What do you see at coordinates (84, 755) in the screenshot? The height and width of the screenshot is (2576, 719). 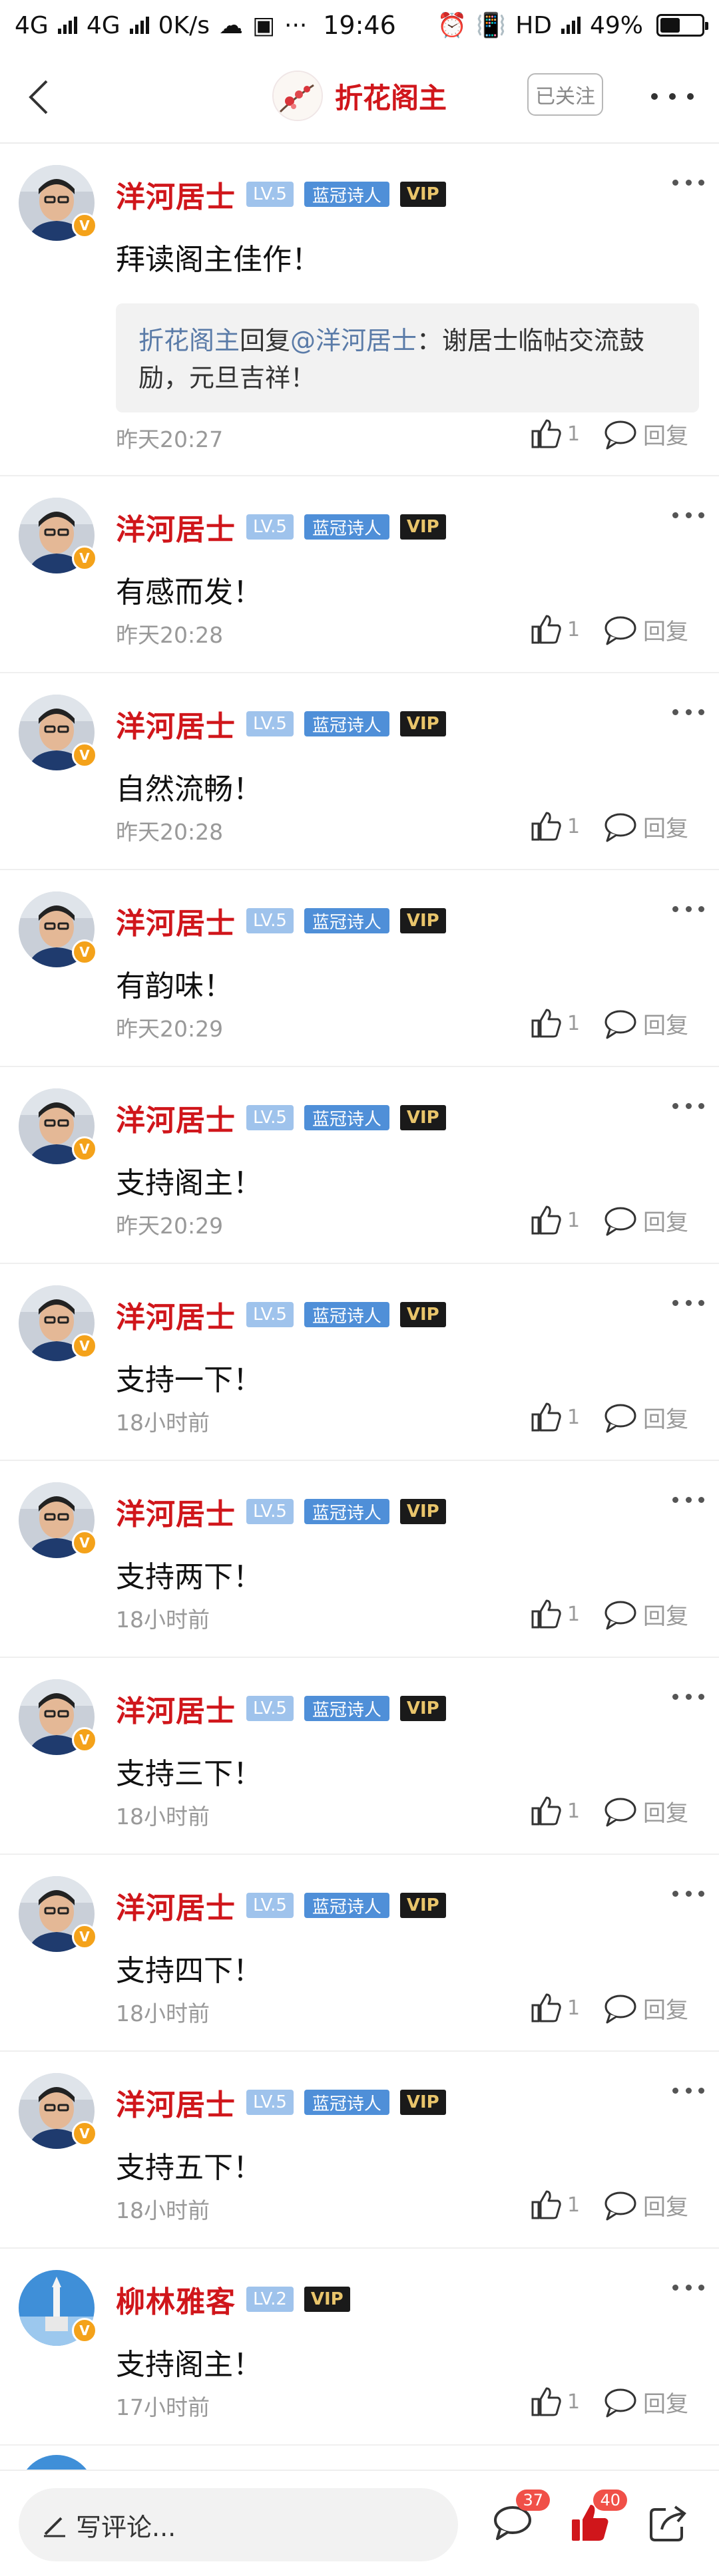 I see `verified-badge-icon: V` at bounding box center [84, 755].